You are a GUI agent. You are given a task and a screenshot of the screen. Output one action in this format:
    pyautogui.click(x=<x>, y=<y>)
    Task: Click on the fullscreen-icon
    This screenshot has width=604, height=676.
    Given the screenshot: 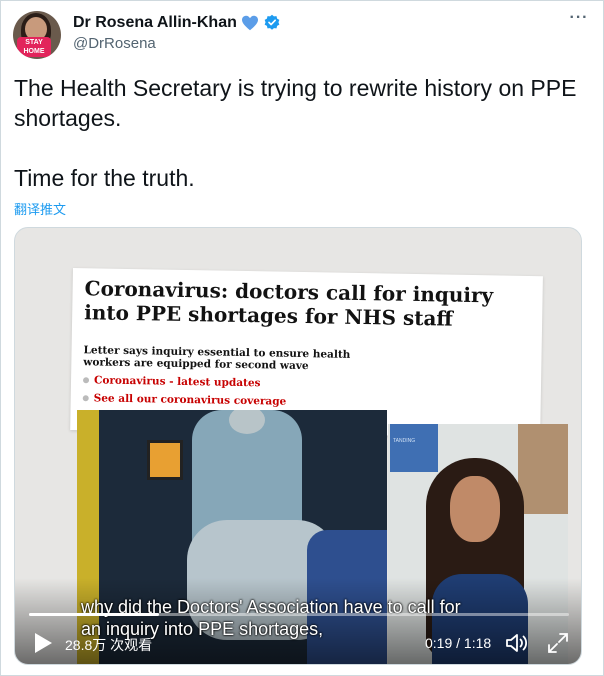 What is the action you would take?
    pyautogui.click(x=558, y=643)
    